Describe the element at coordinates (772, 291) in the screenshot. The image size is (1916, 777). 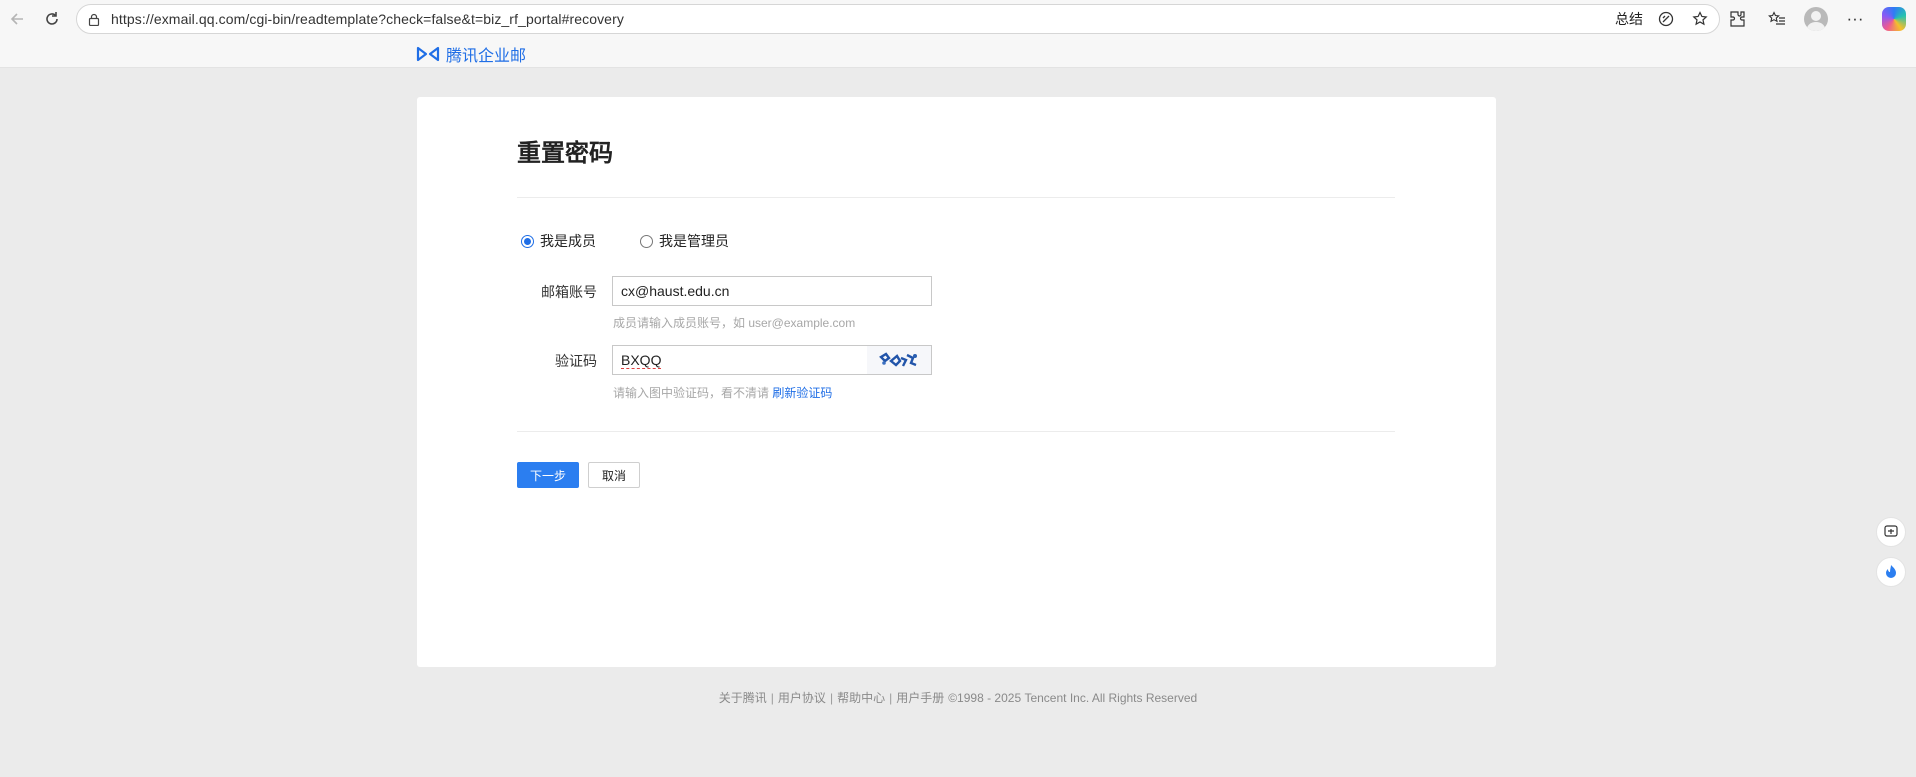
I see `email-field: cx@haust.edu.cn` at that location.